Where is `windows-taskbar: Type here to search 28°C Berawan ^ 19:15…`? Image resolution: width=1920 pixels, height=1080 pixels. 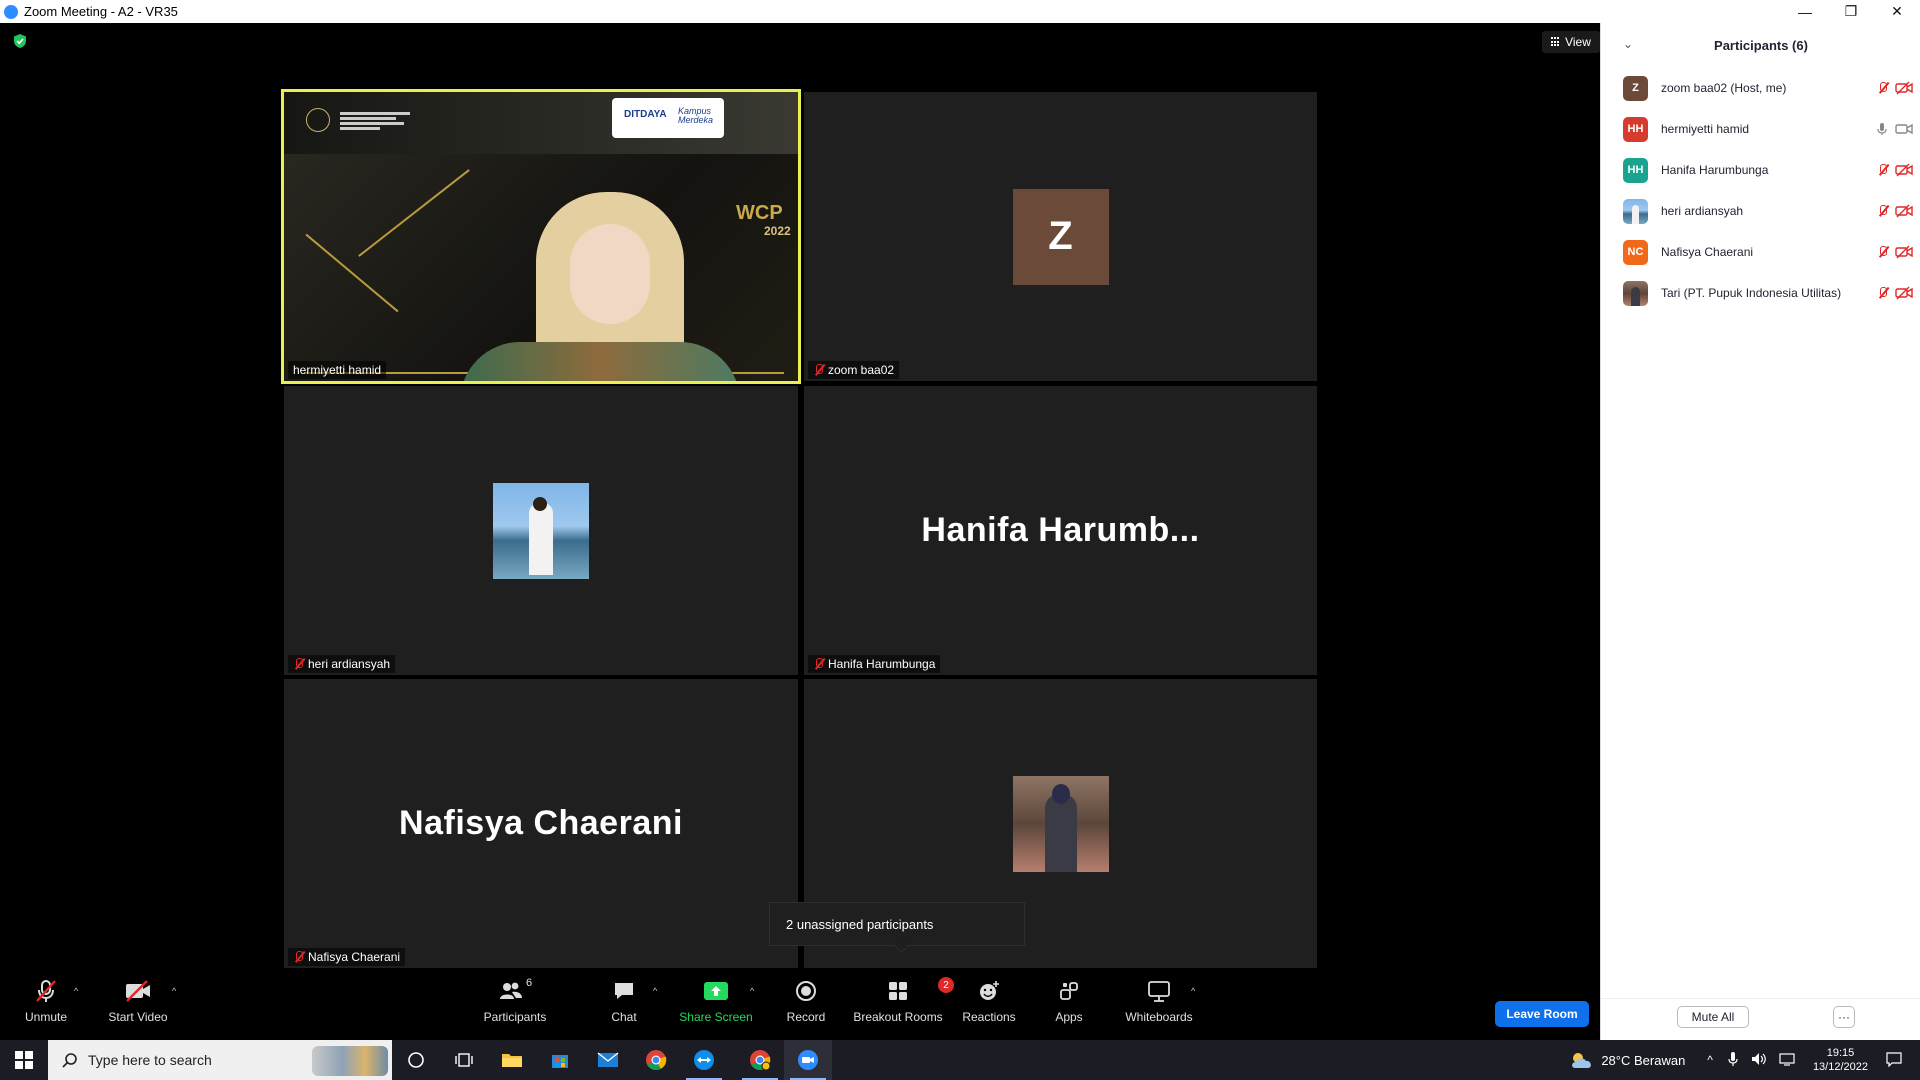
windows-taskbar: Type here to search 28°C Berawan ^ 19:15… is located at coordinates (960, 1060).